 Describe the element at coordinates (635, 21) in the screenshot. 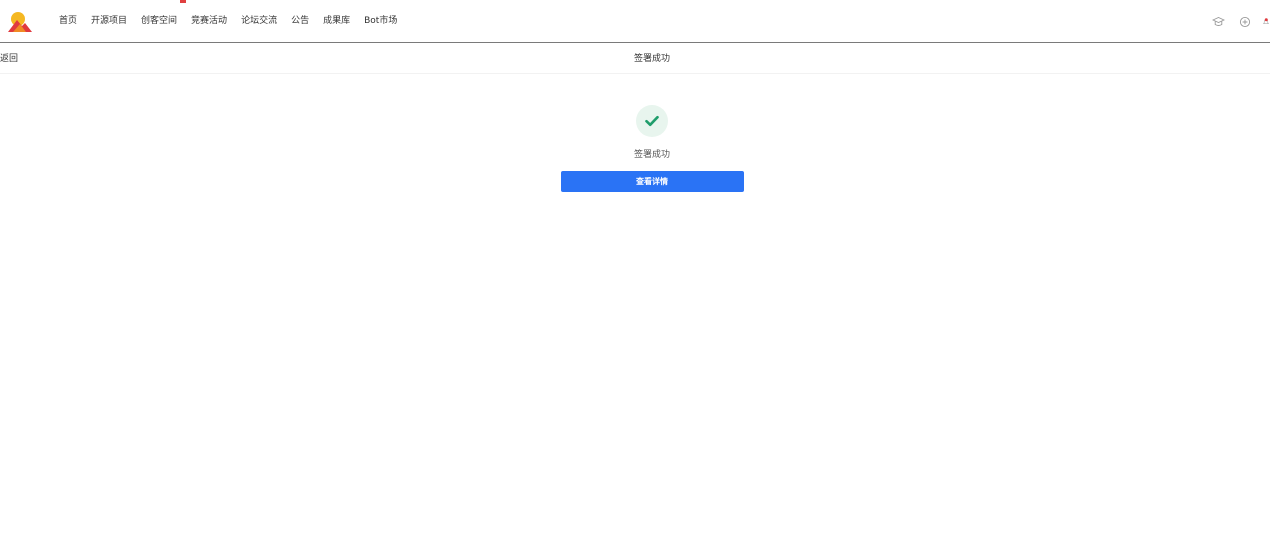

I see `top-navigation-bar: 首页 开源项目 创客空间 竞赛活动 论坛交流 公告 成果库 Bot市场` at that location.